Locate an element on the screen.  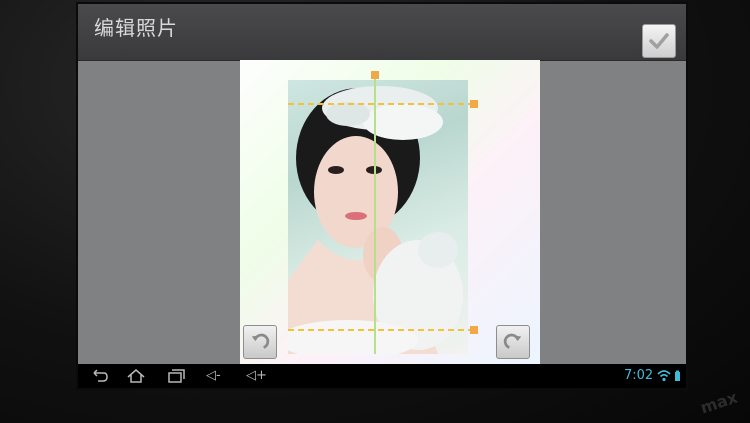
home-icon is located at coordinates (136, 376).